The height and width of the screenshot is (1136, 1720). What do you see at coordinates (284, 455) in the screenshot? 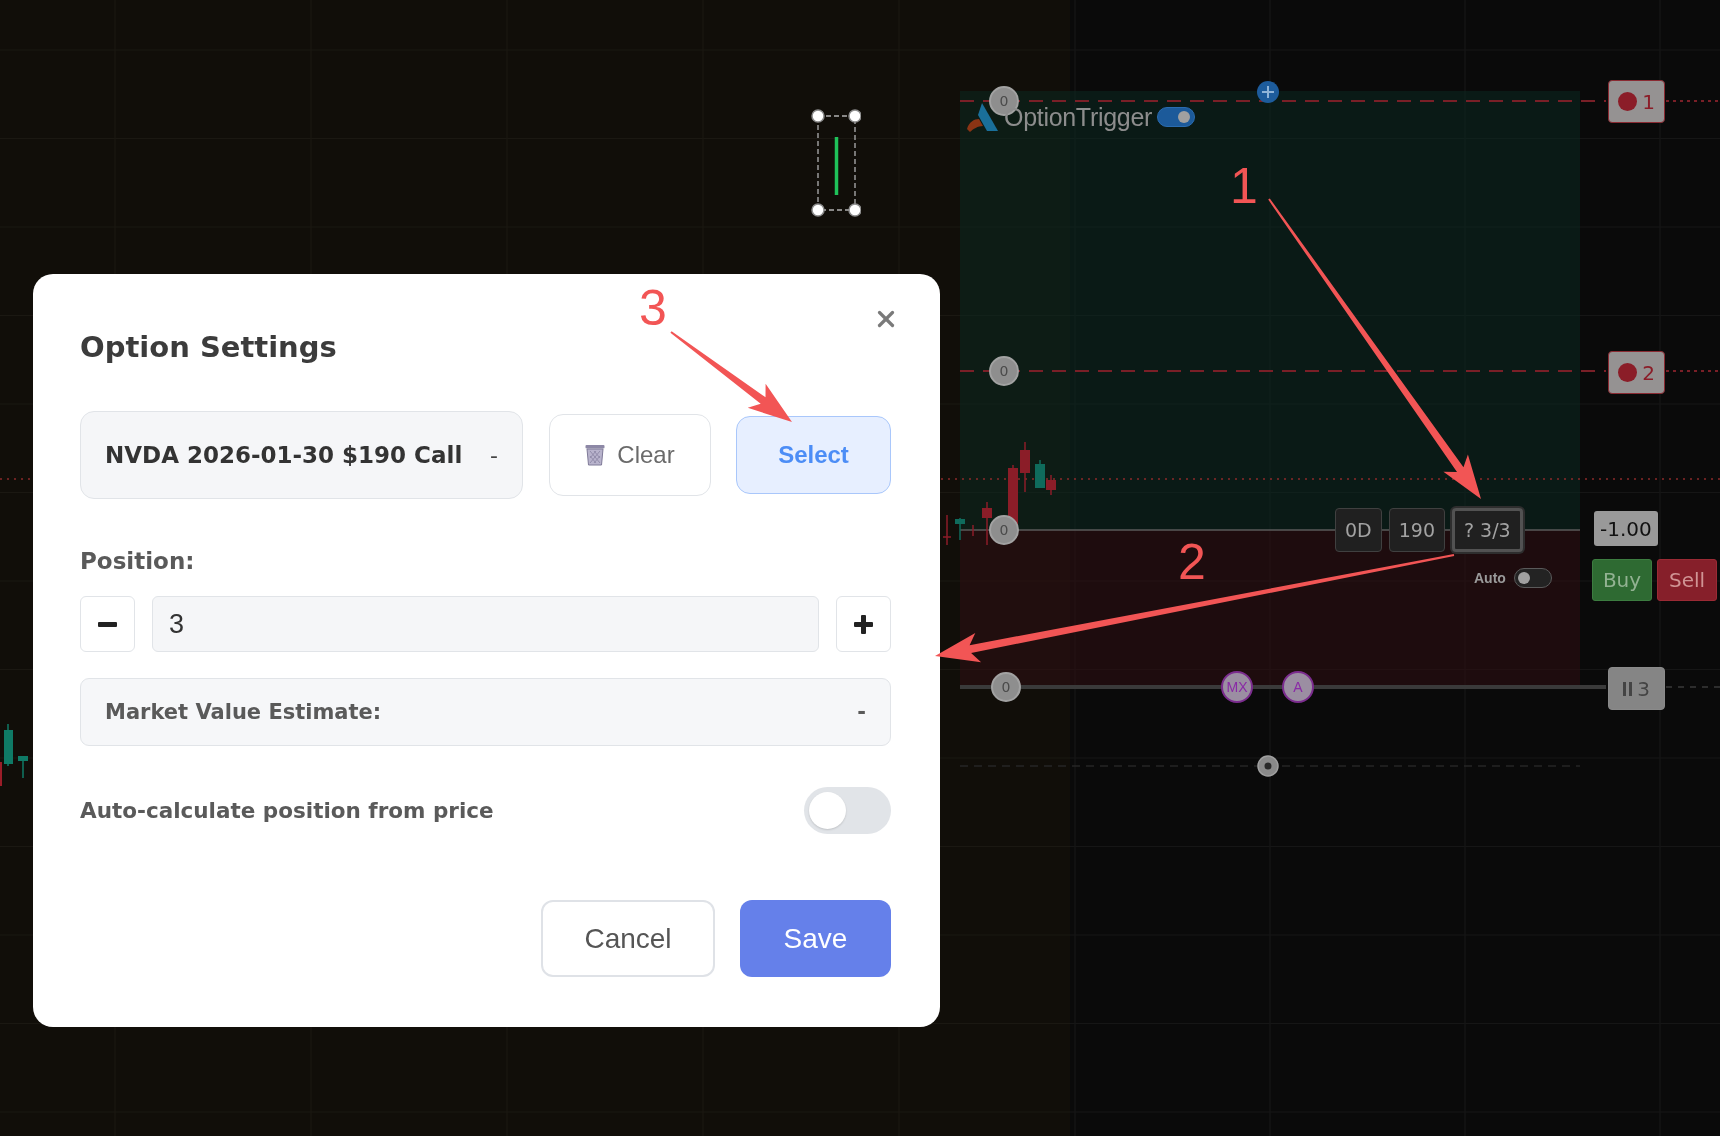
I see `contract-name: NVDA 2026-01-30 $190 Call` at bounding box center [284, 455].